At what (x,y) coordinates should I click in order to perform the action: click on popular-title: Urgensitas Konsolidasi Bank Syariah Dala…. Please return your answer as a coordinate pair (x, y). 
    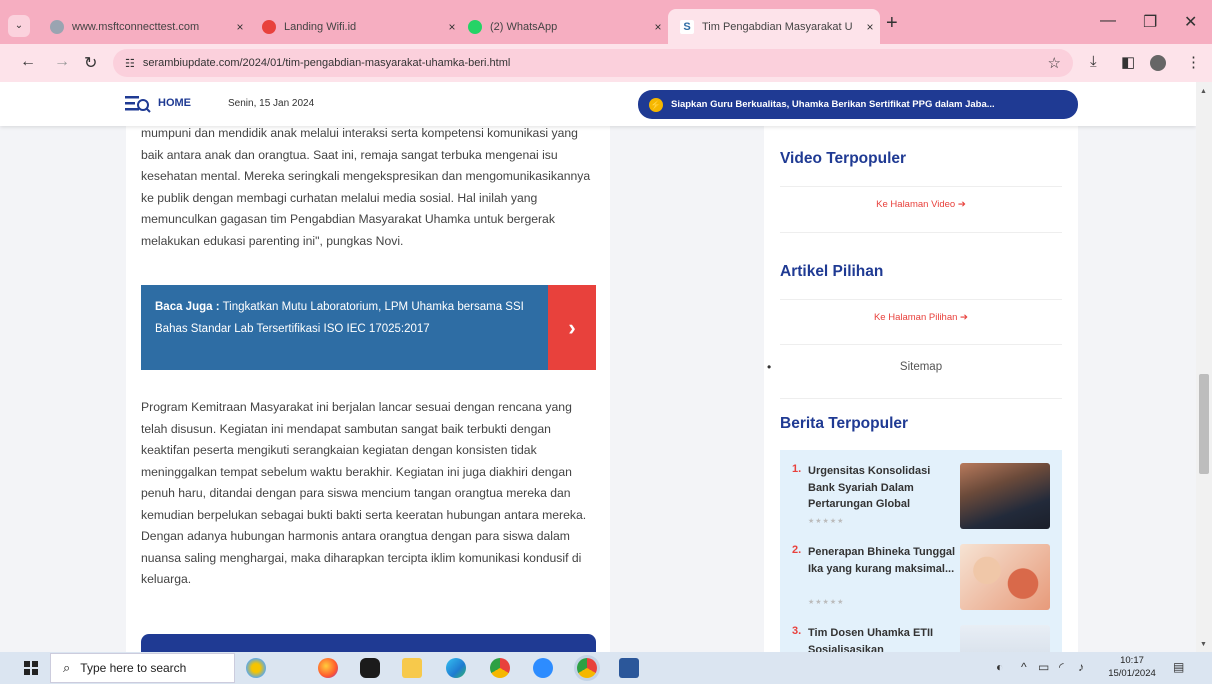
    Looking at the image, I should click on (883, 488).